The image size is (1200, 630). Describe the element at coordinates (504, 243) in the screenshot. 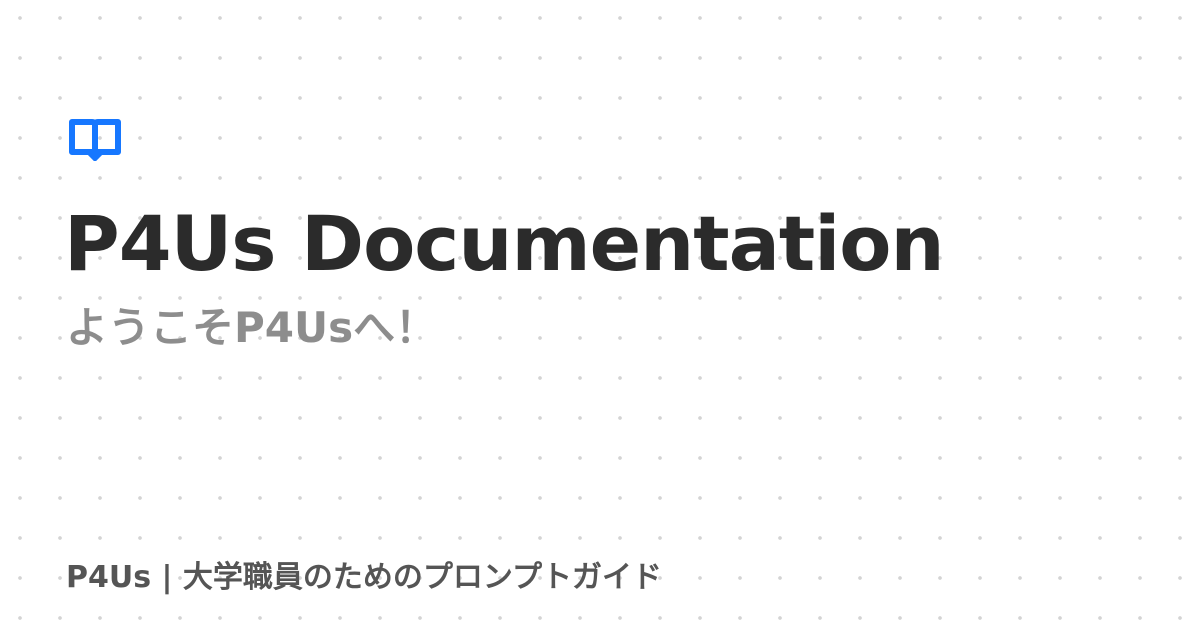

I see `page-title: P4Us Documentation` at that location.